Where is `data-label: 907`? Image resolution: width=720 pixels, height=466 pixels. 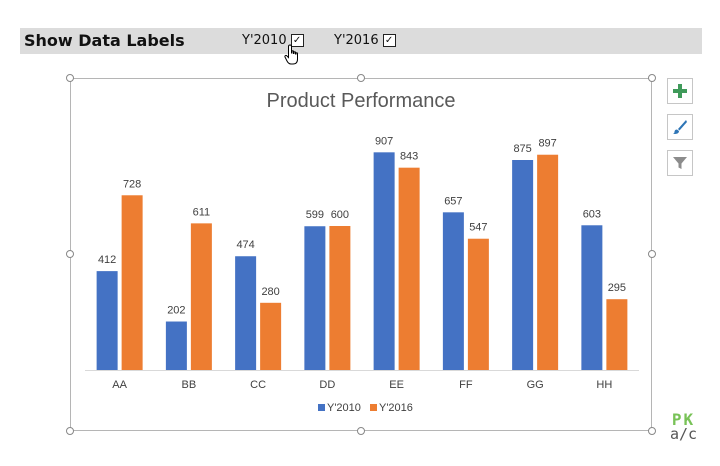
data-label: 907 is located at coordinates (384, 141).